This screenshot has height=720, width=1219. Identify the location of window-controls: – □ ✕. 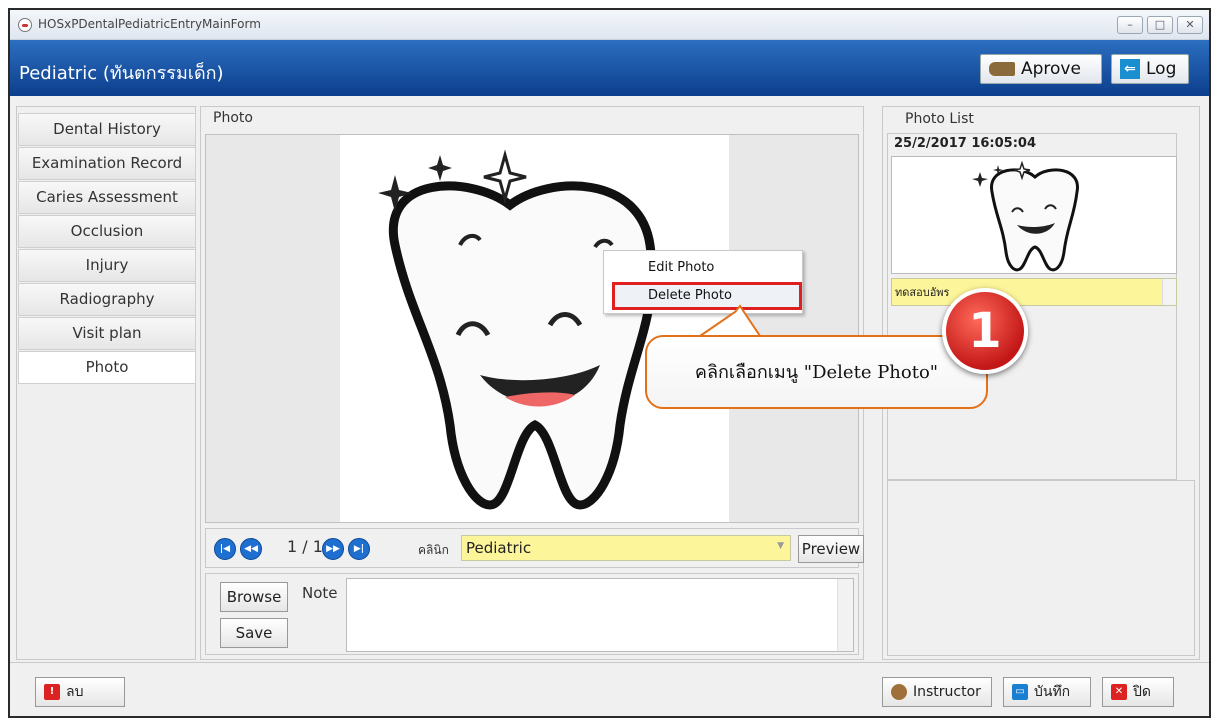
(1160, 25).